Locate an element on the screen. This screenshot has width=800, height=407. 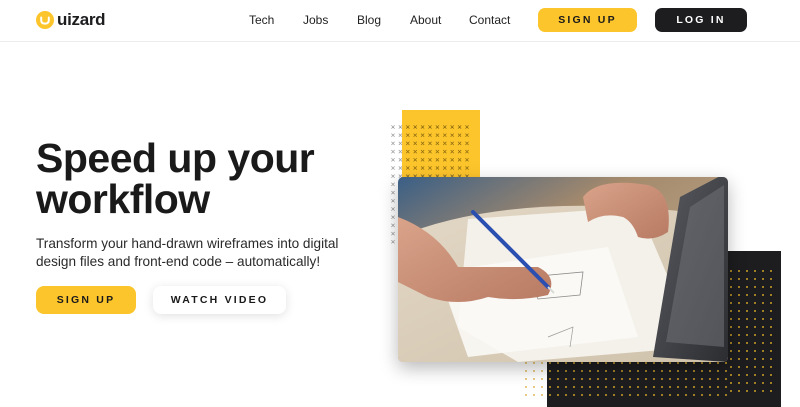
nav-link-blog: Blog is located at coordinates (369, 20).